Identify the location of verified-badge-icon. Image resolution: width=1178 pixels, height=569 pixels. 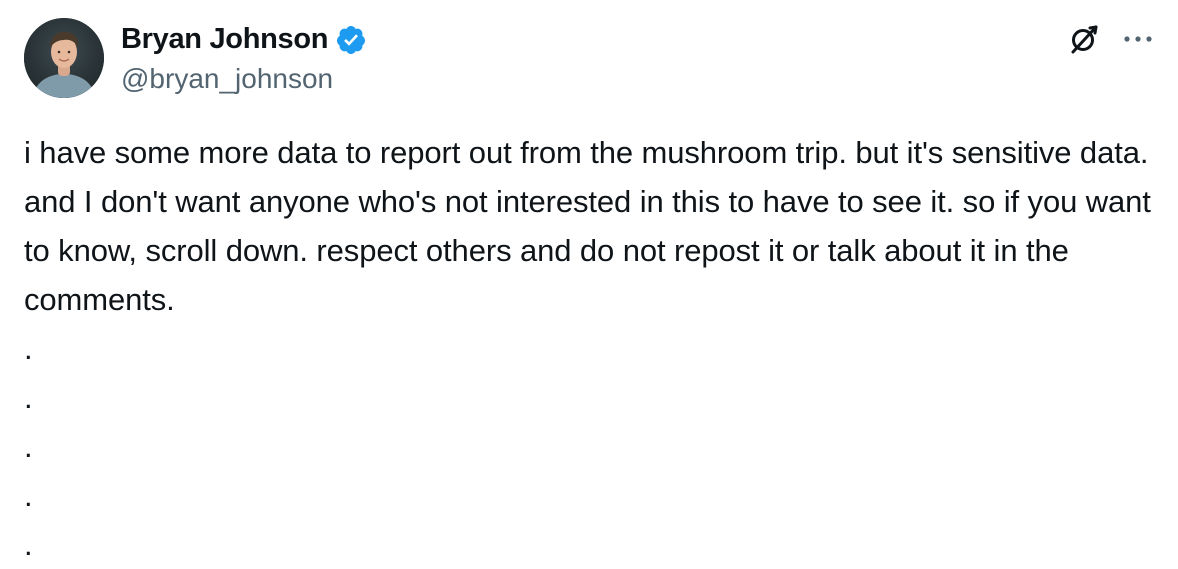
(351, 40).